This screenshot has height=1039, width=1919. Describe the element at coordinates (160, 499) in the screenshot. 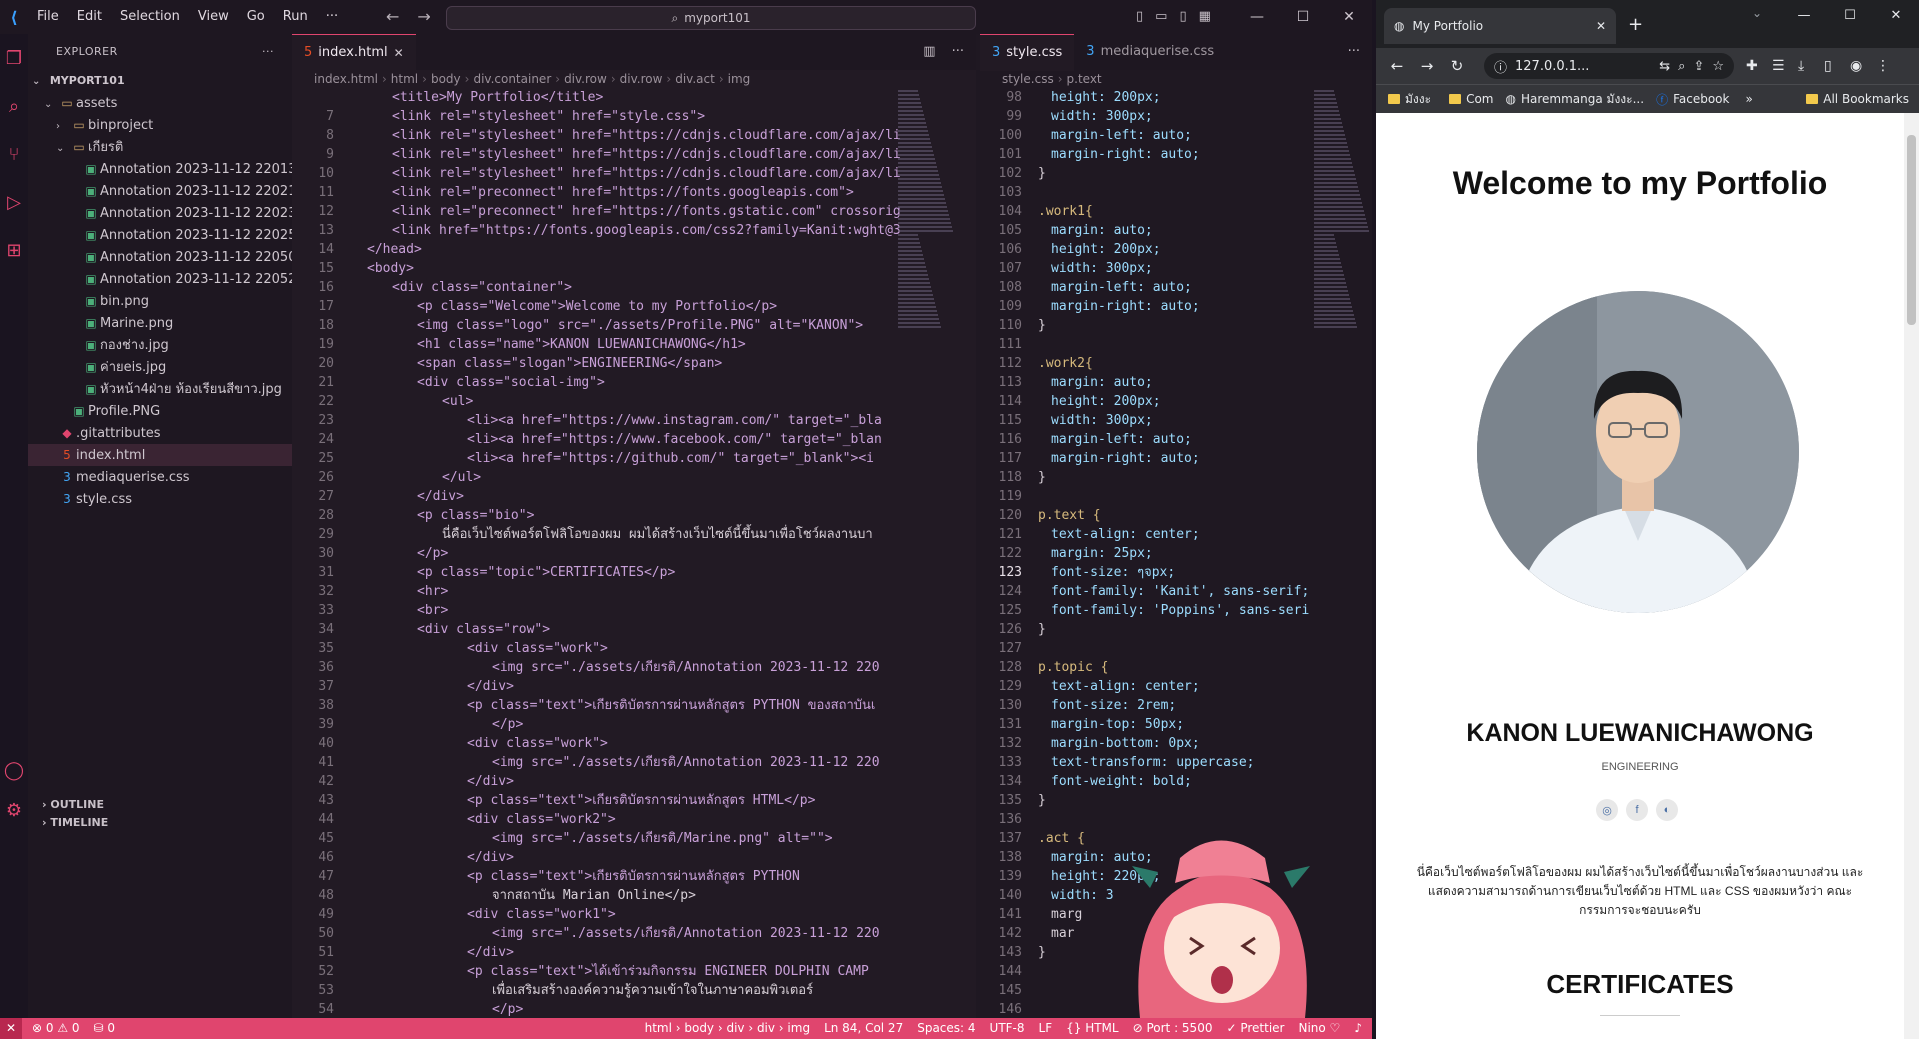

I see `file-tree-item: 3 style.css` at that location.